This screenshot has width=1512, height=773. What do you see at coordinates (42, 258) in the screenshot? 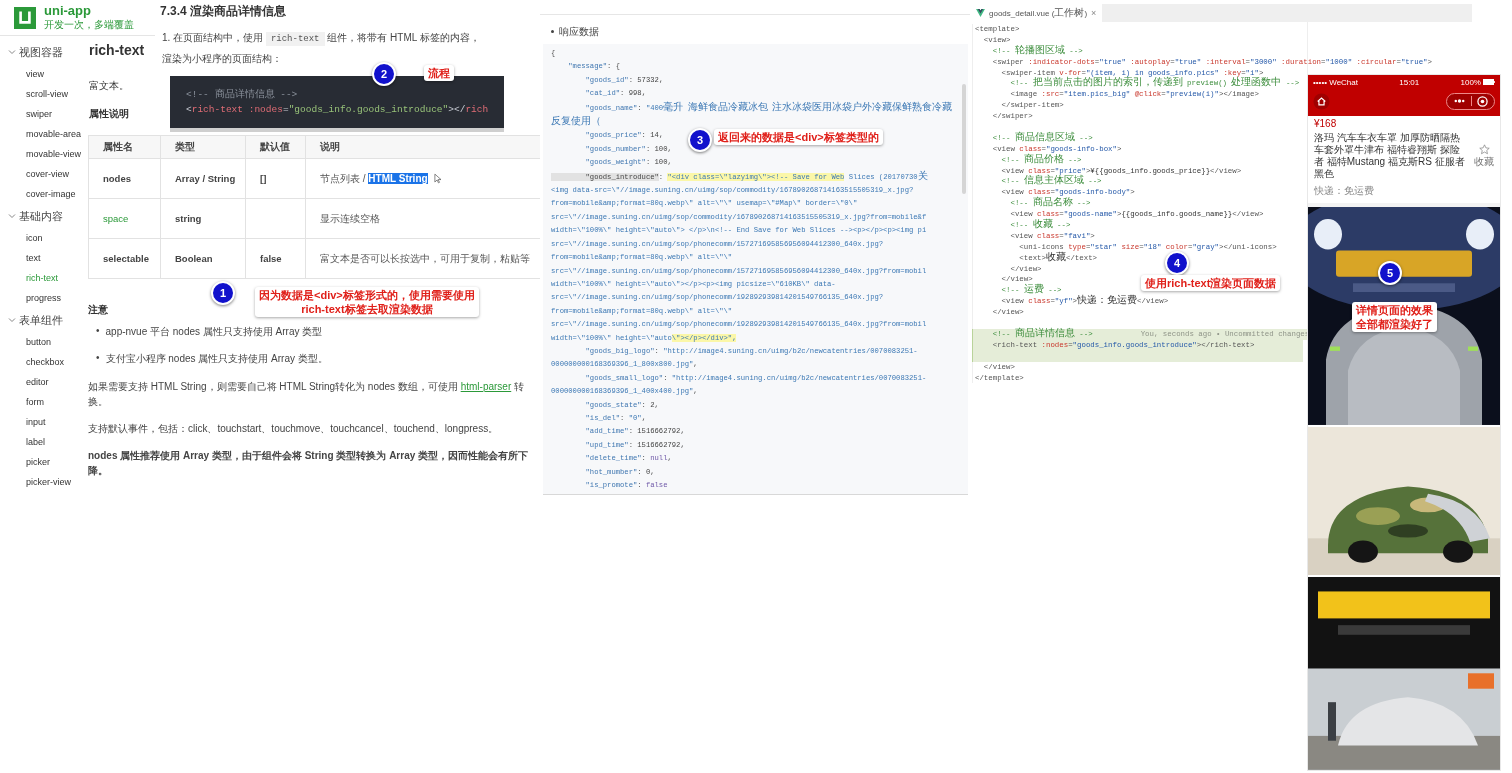
I see `nav-item: text` at bounding box center [42, 258].